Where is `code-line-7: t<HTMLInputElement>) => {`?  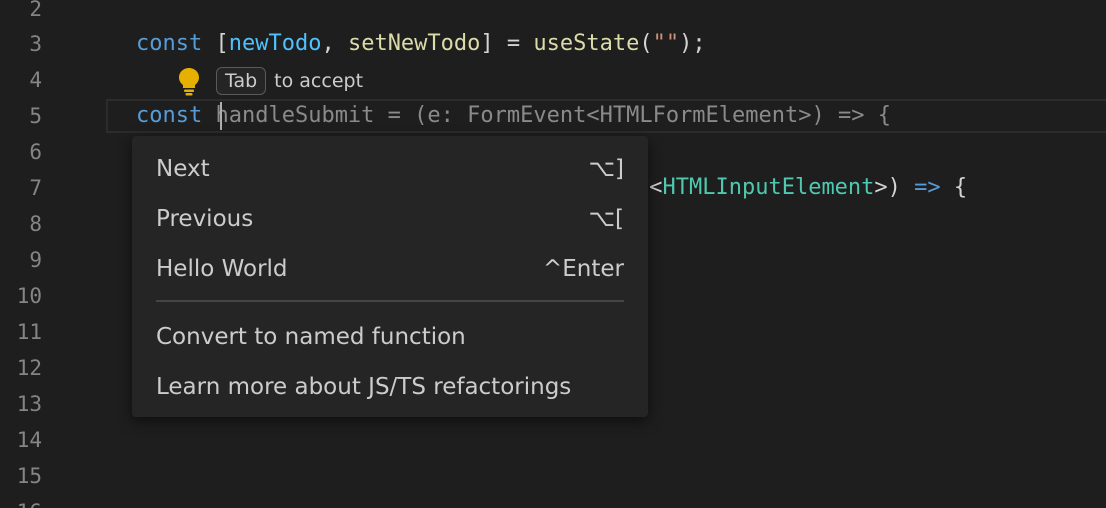
code-line-7: t<HTMLInputElement>) => { is located at coordinates (801, 188).